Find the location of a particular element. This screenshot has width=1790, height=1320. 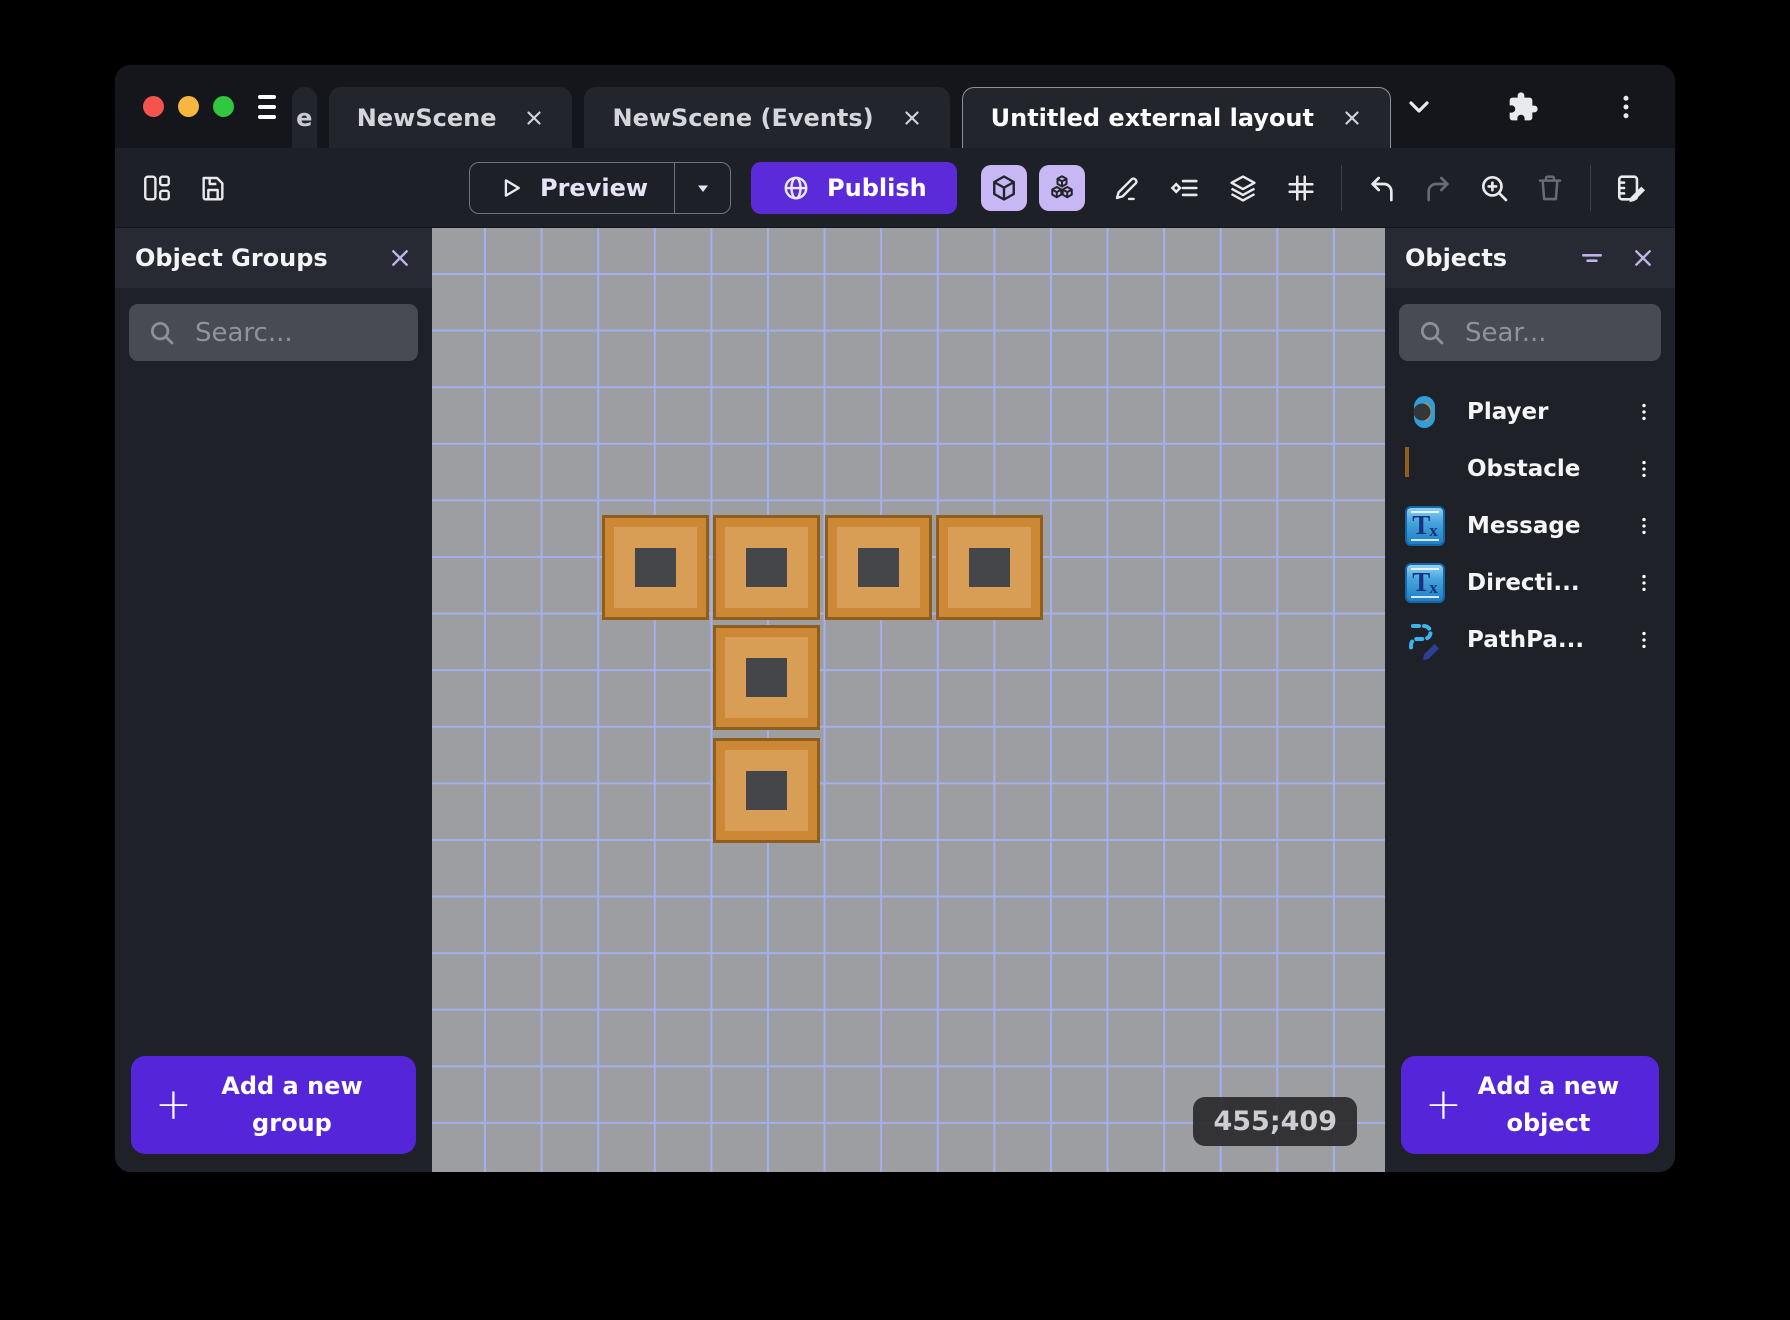

add-new-object-button: + Add a new object is located at coordinates (1530, 1105).